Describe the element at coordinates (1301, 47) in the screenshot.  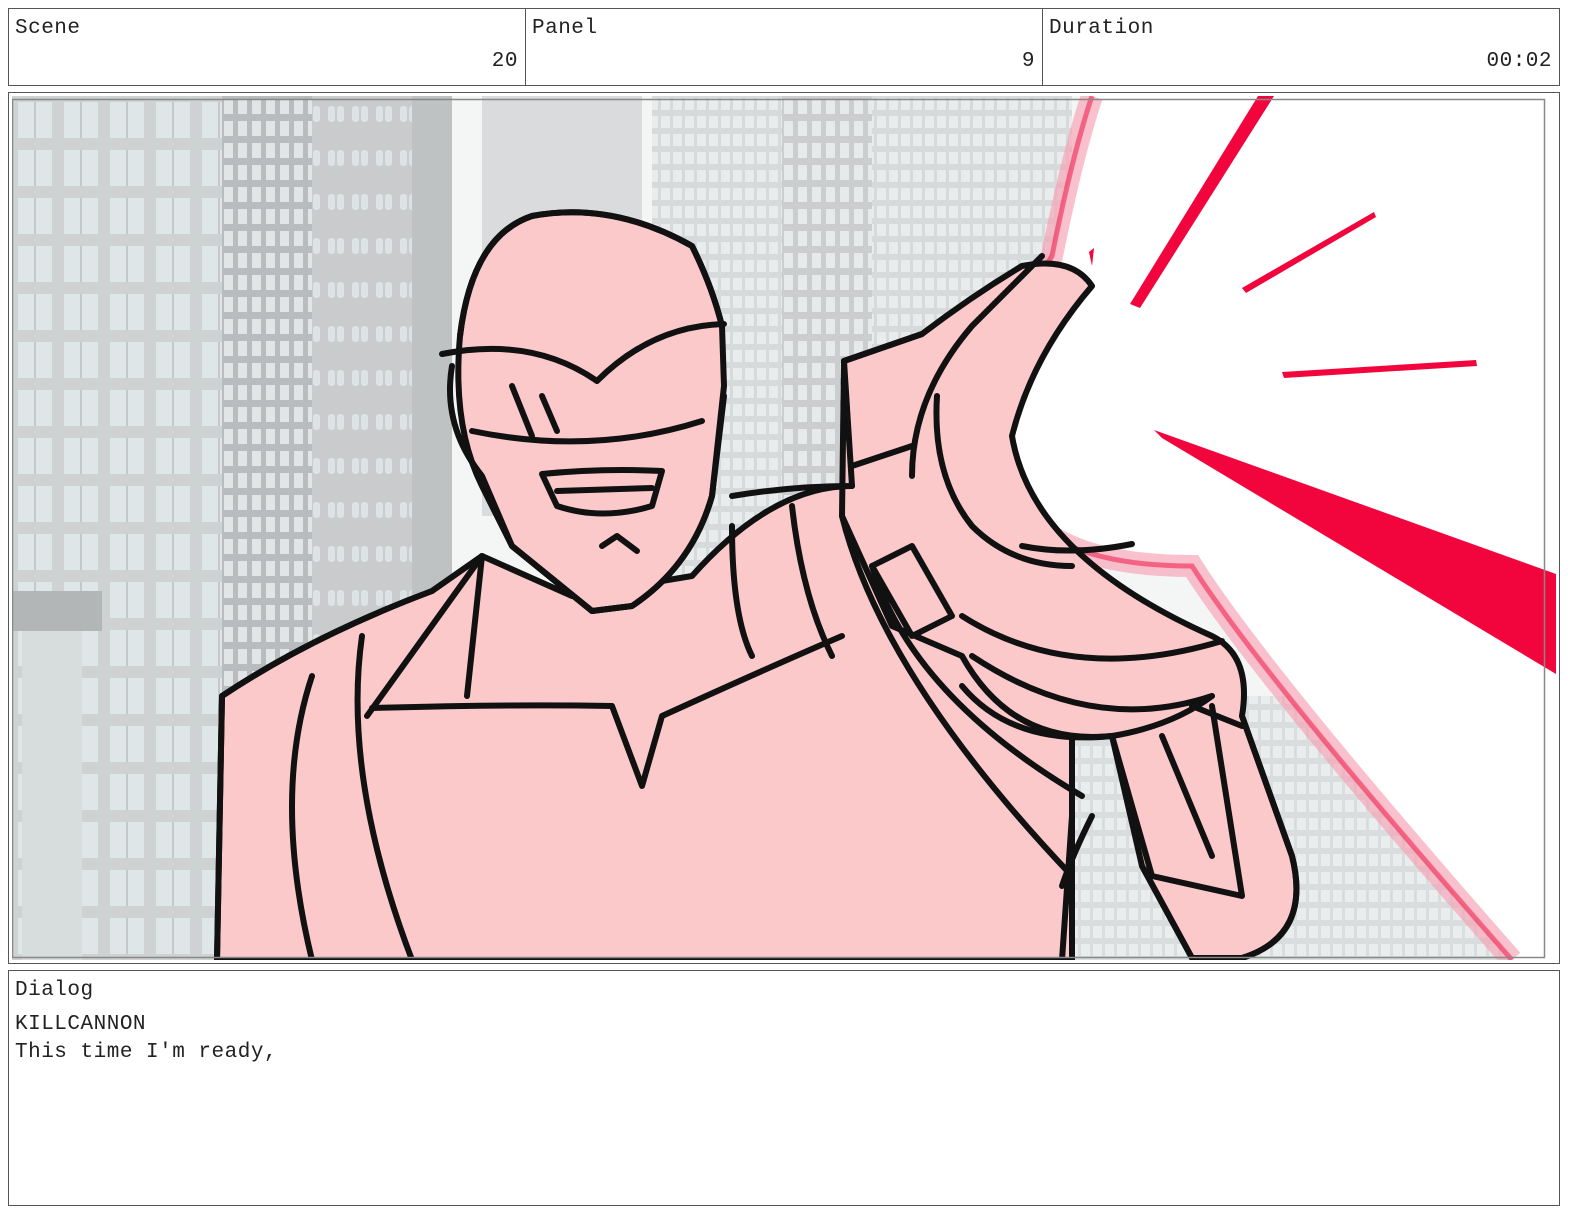
I see `duration-cell: Duration 00:02` at that location.